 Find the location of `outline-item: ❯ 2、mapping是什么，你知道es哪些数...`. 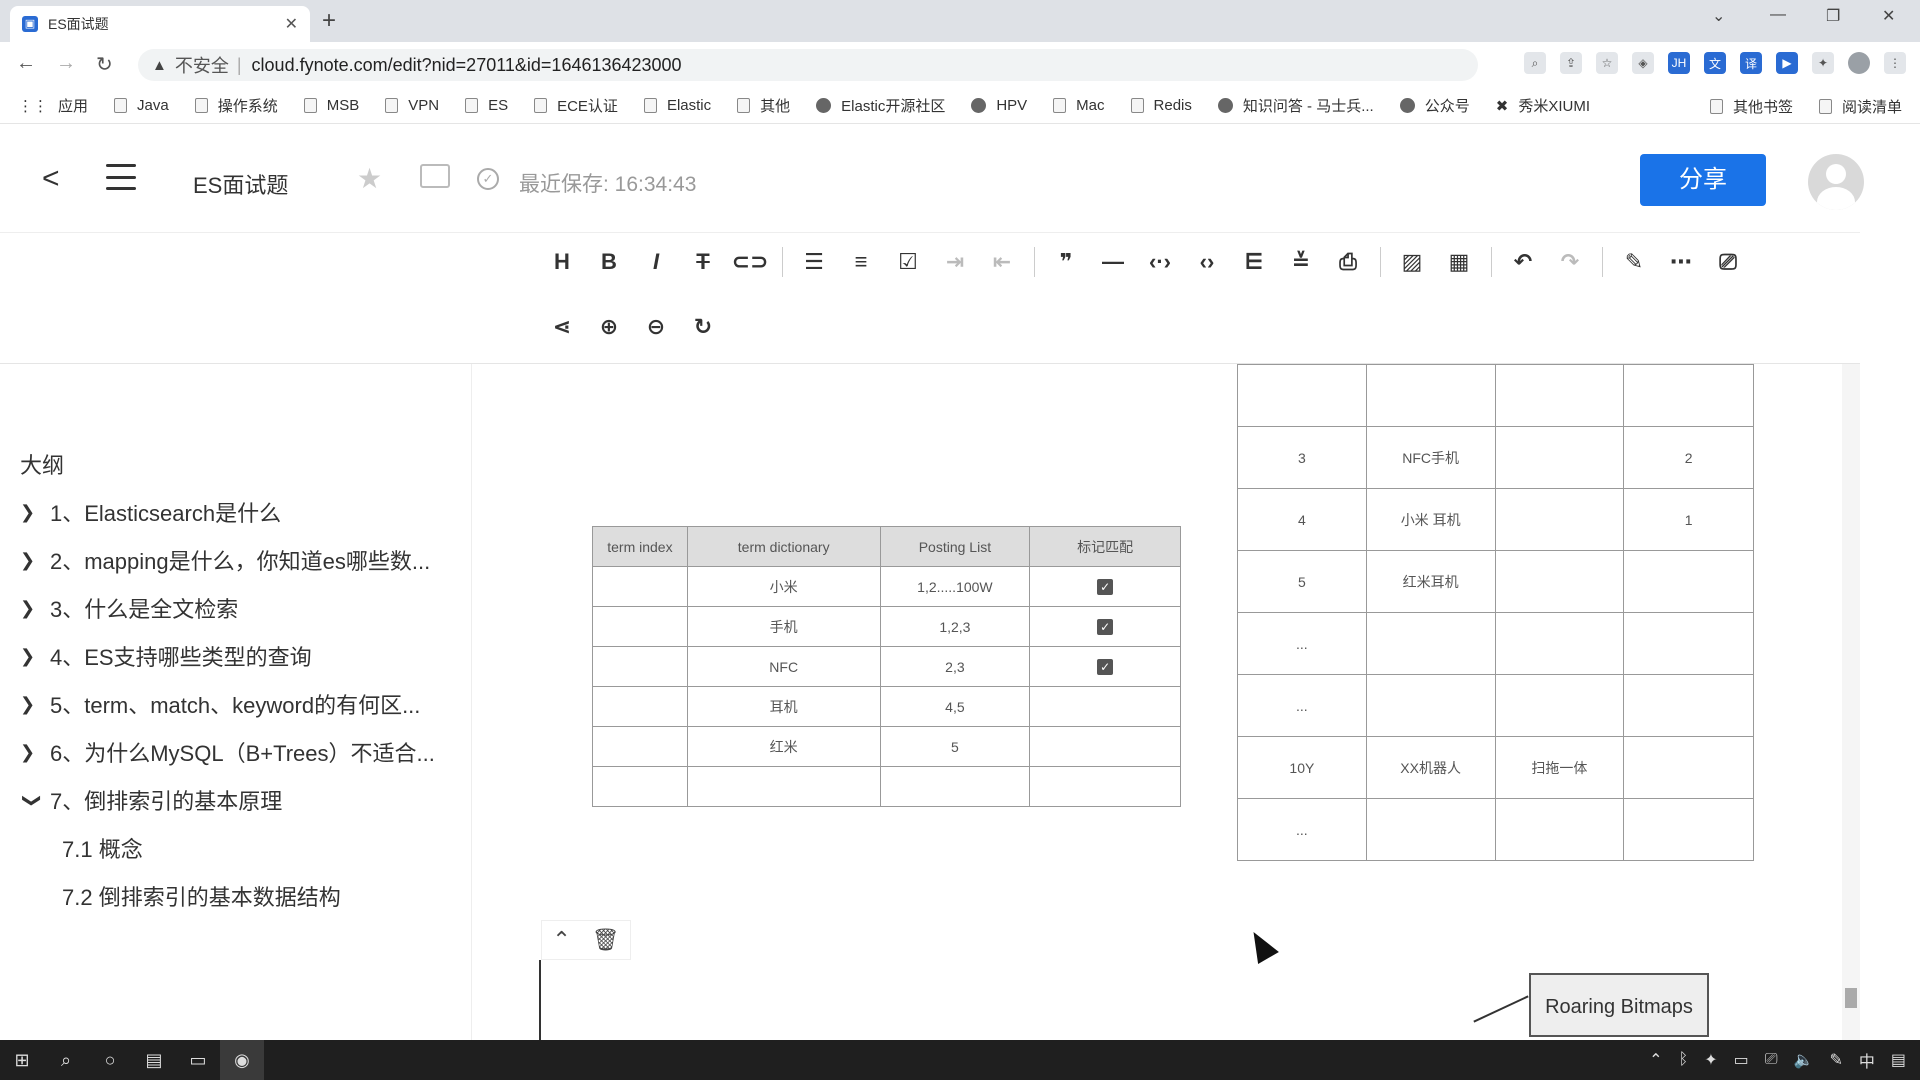

outline-item: ❯ 2、mapping是什么，你知道es哪些数... is located at coordinates (225, 560).